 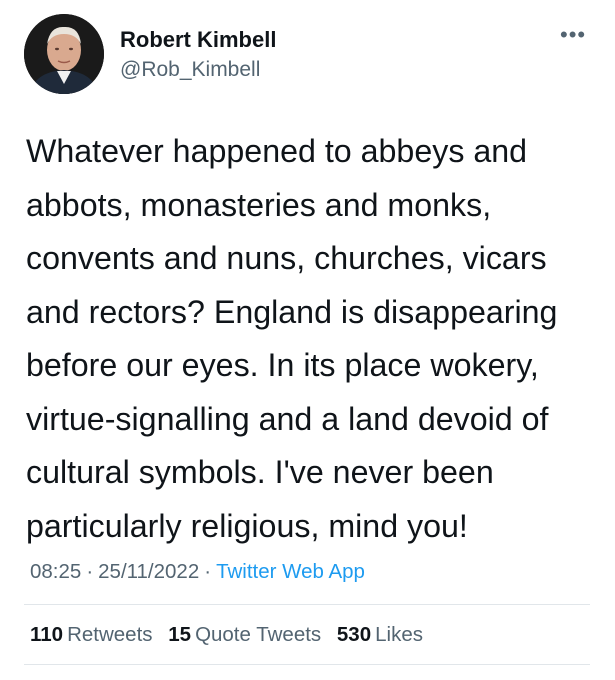 I want to click on likes-count: 530, so click(x=354, y=634).